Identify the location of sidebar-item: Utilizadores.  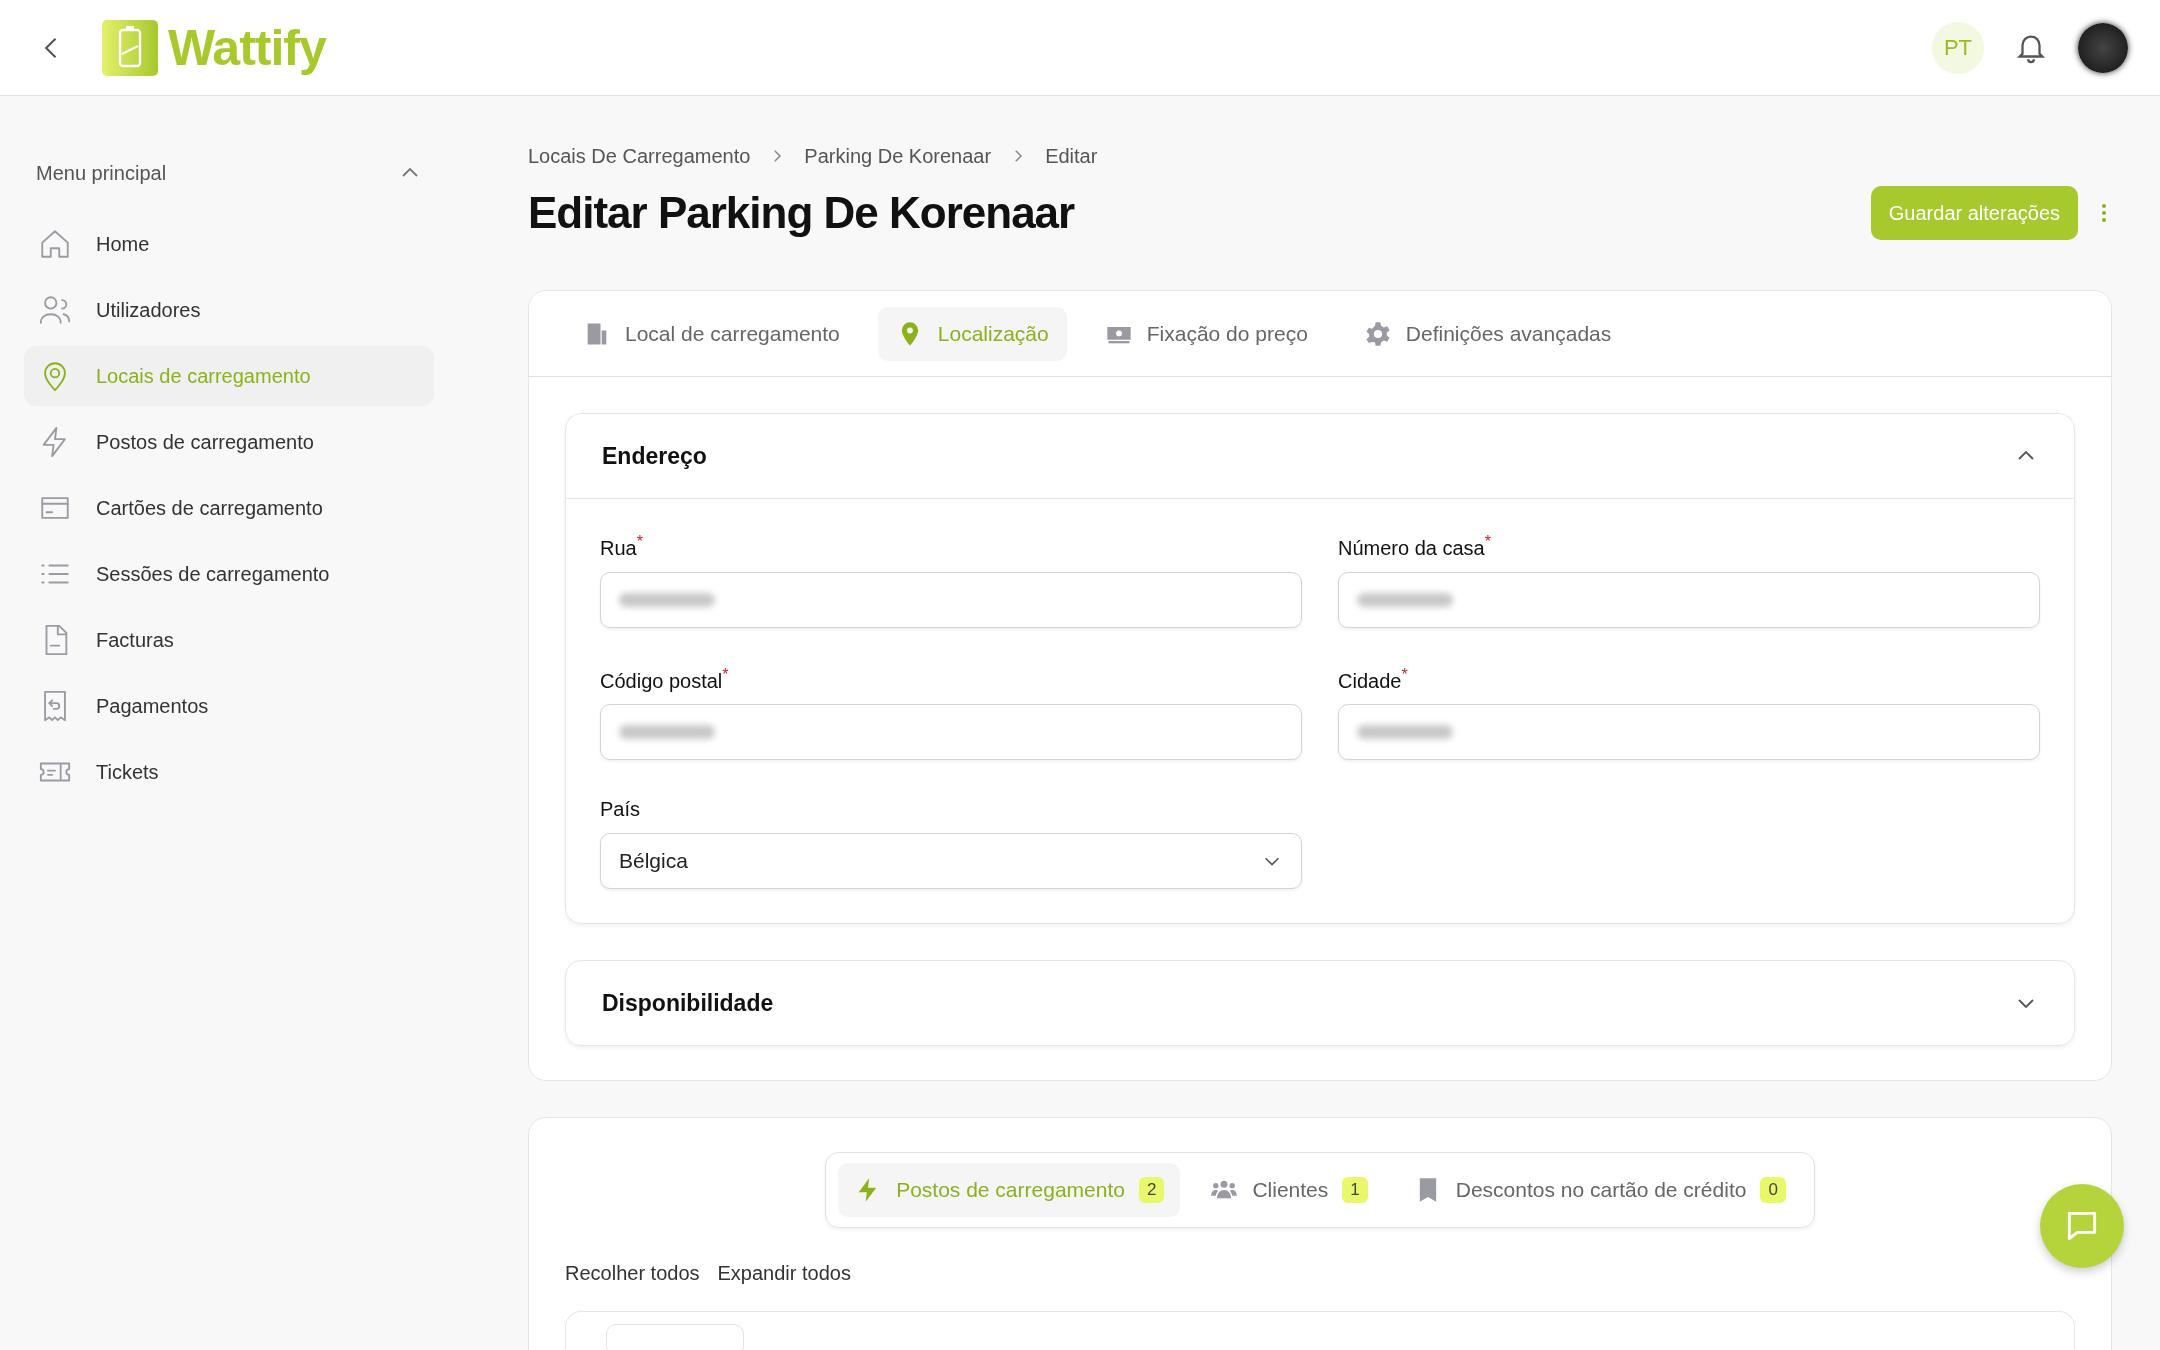
(229, 310).